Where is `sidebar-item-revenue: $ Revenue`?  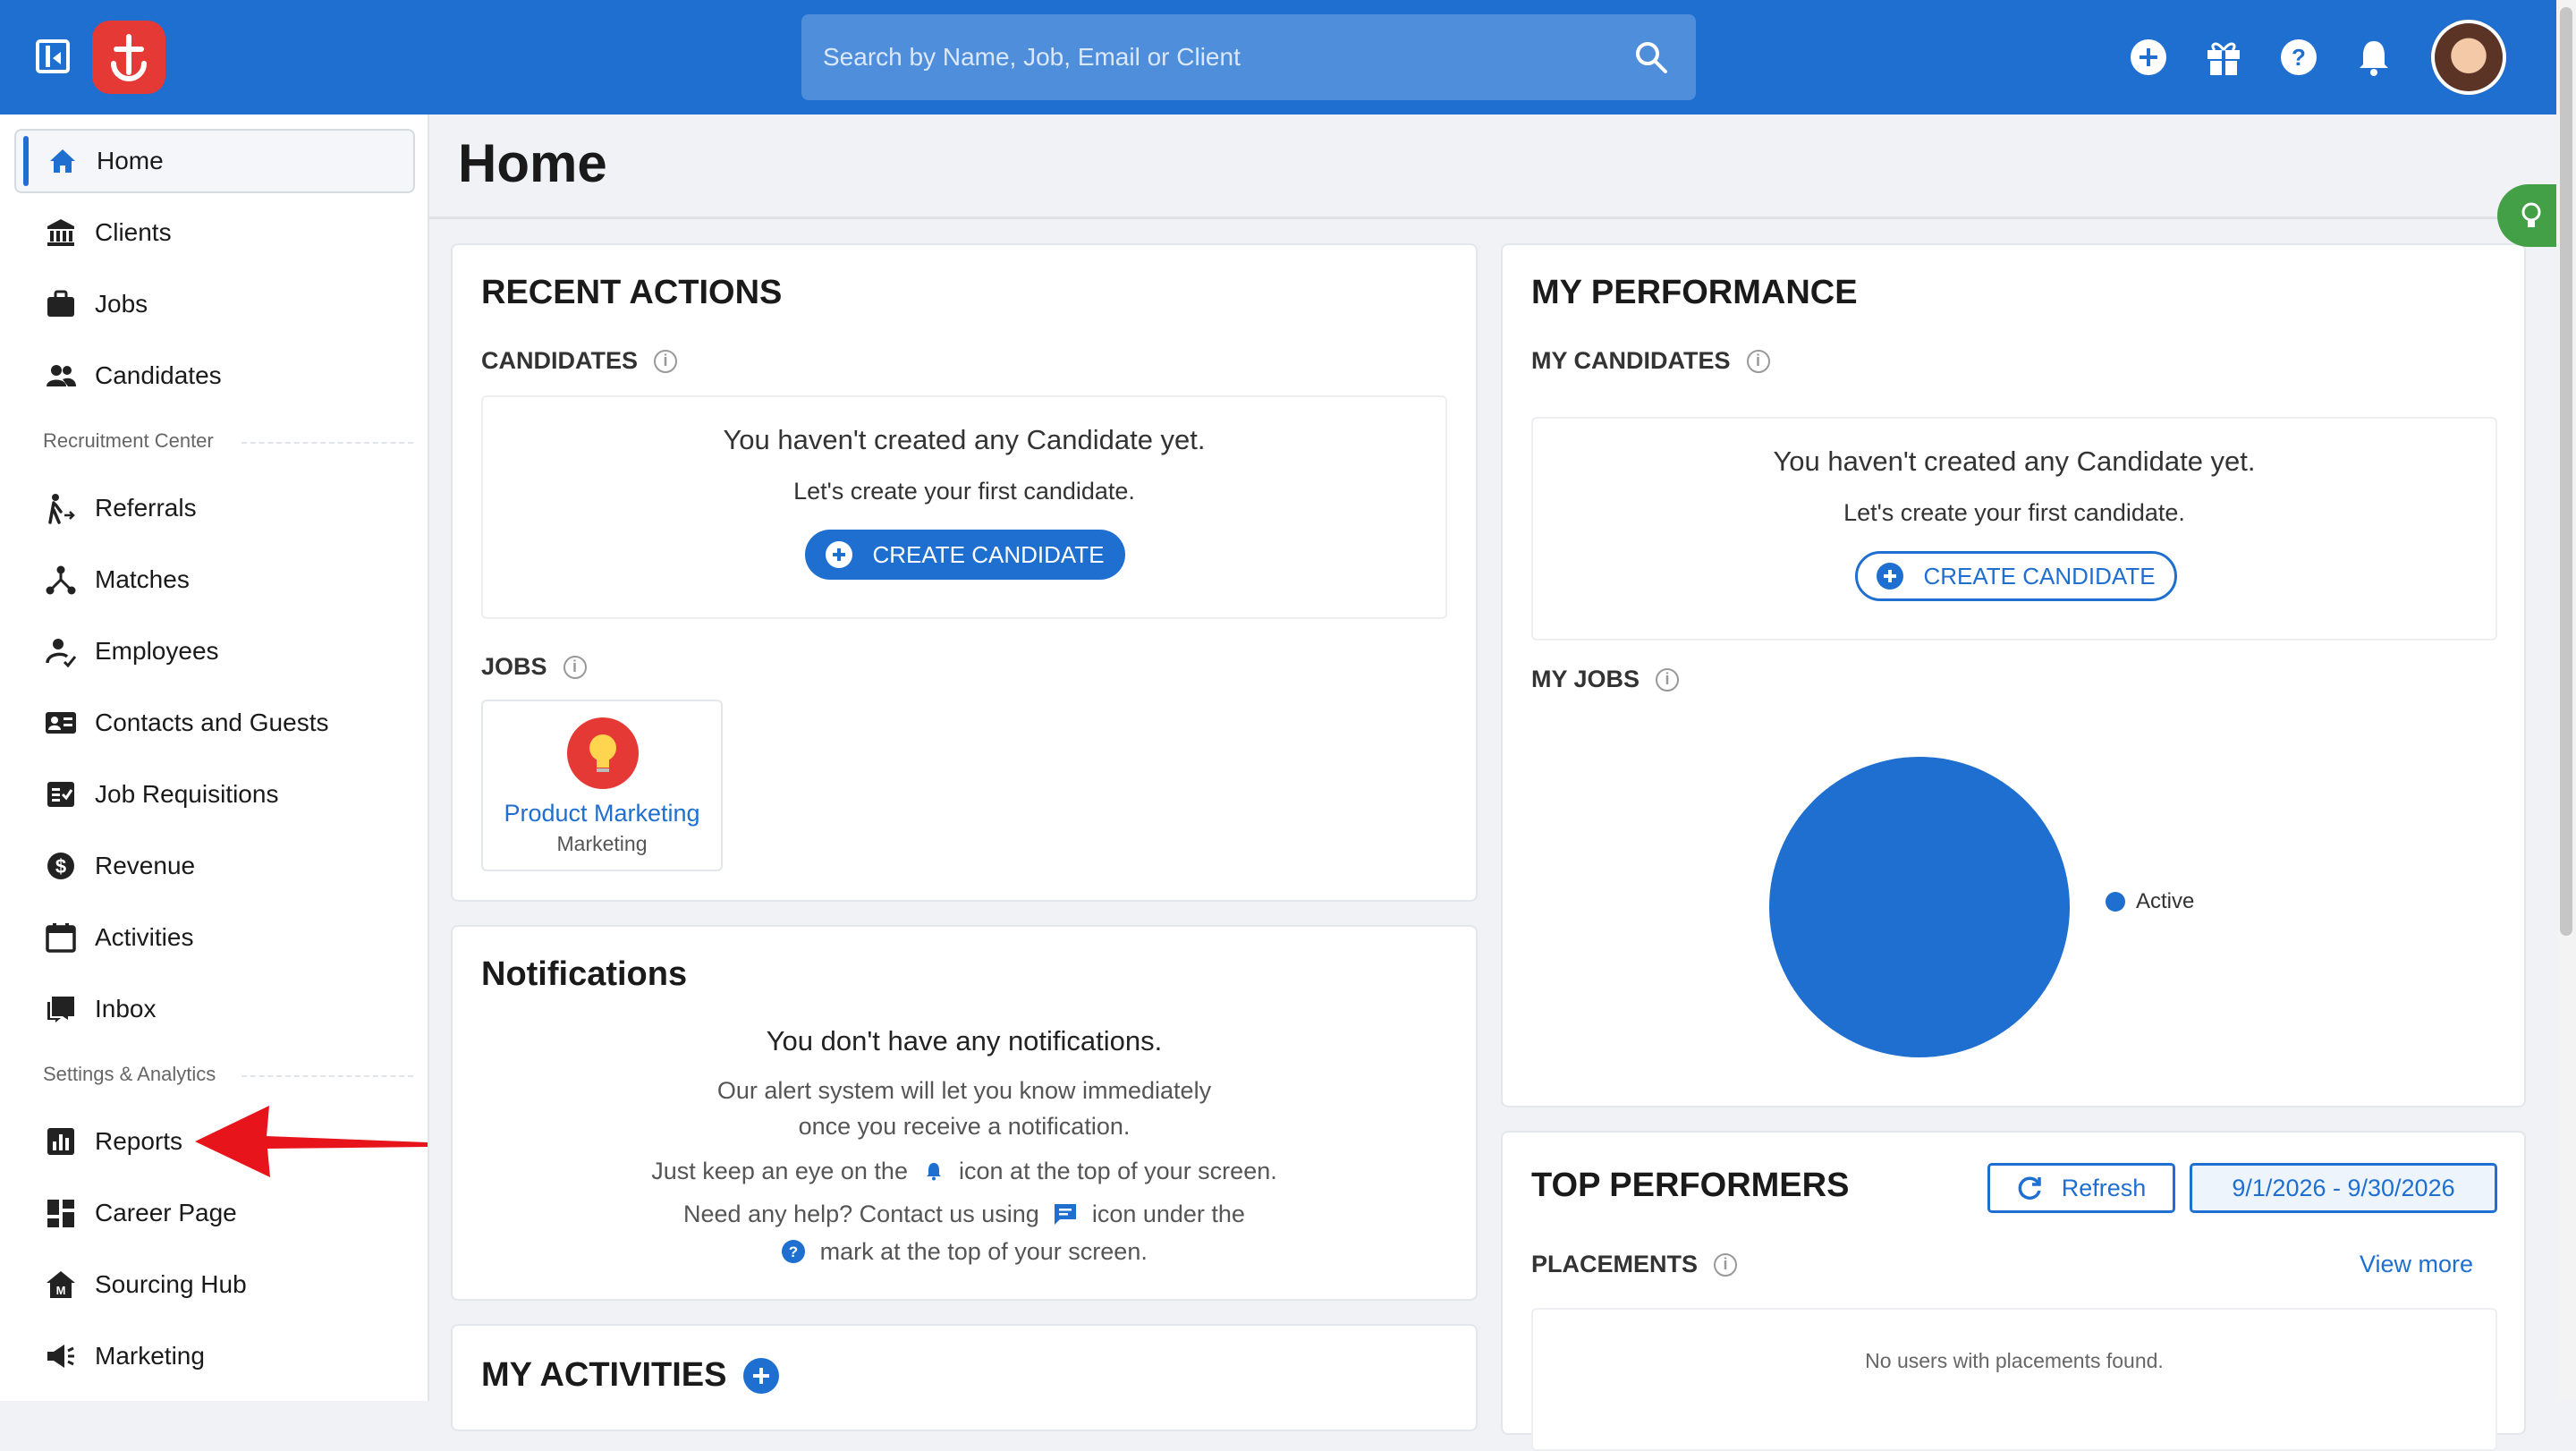
sidebar-item-revenue: $ Revenue is located at coordinates (214, 866).